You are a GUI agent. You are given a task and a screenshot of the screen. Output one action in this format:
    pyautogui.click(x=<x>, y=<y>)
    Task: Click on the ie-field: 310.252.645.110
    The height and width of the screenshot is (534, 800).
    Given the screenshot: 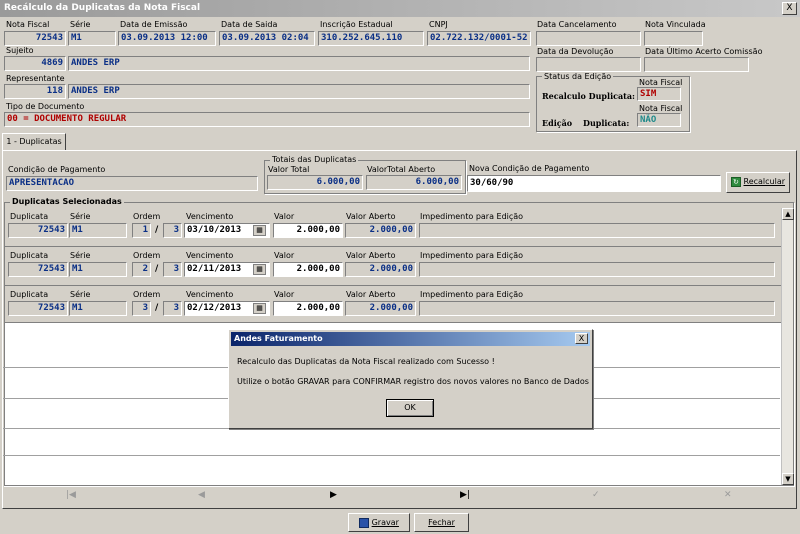 What is the action you would take?
    pyautogui.click(x=371, y=38)
    